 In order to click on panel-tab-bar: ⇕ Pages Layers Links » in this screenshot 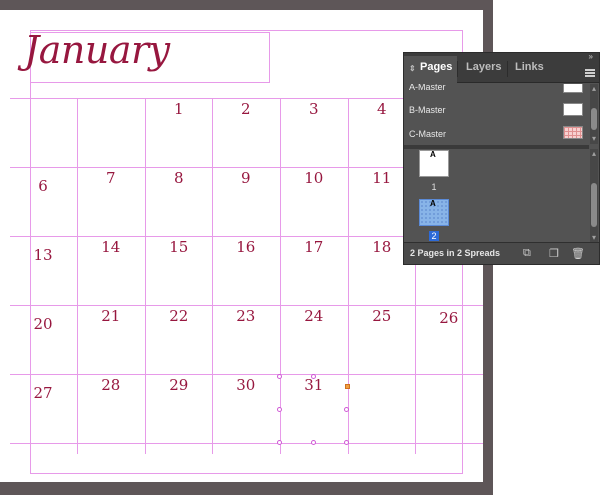, I will do `click(501, 67)`.